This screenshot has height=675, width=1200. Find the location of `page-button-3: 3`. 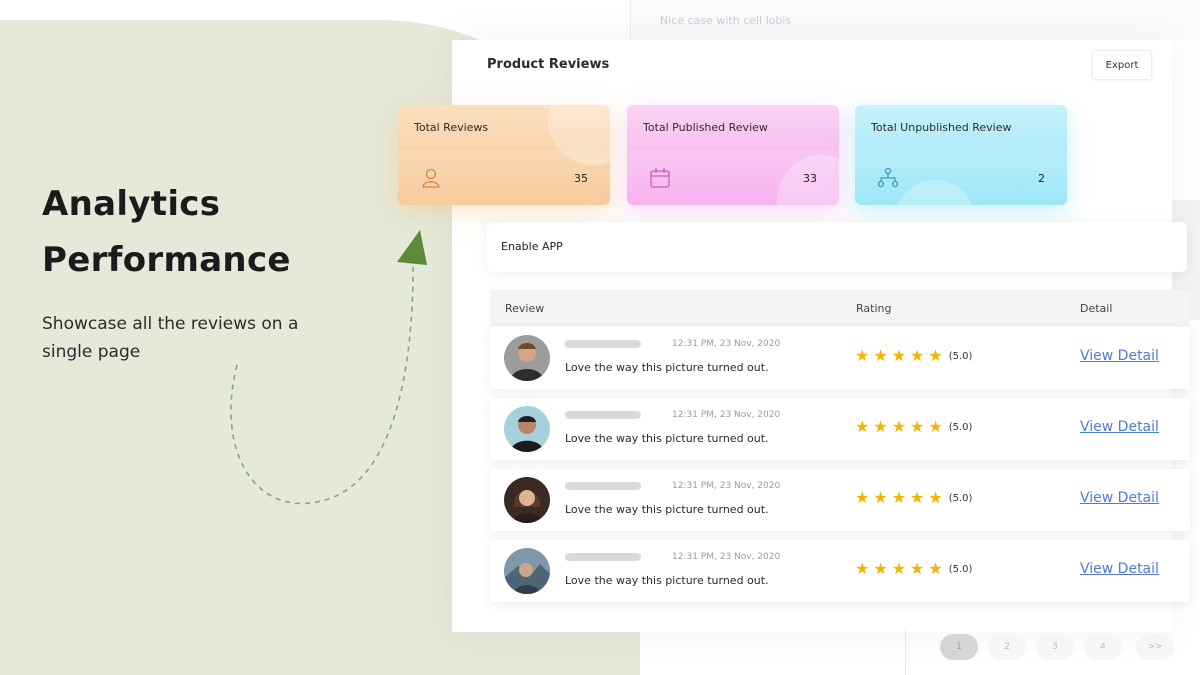

page-button-3: 3 is located at coordinates (1055, 647).